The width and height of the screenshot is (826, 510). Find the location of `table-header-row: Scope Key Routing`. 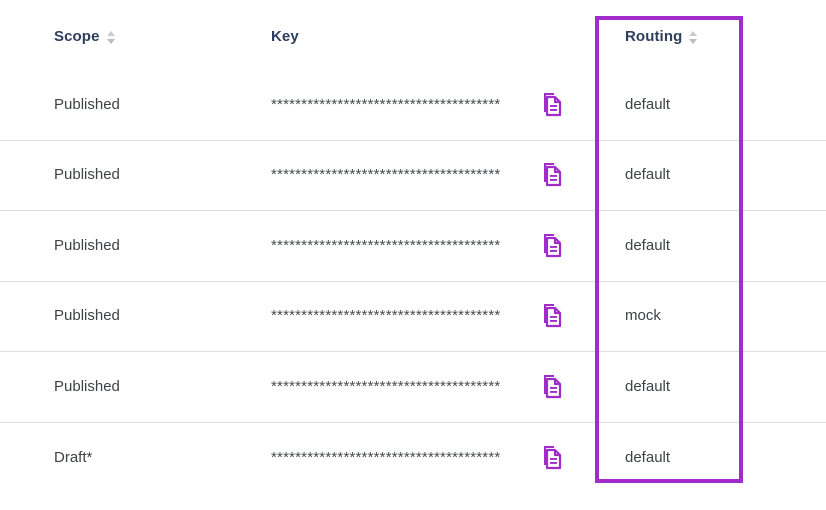

table-header-row: Scope Key Routing is located at coordinates (413, 35).